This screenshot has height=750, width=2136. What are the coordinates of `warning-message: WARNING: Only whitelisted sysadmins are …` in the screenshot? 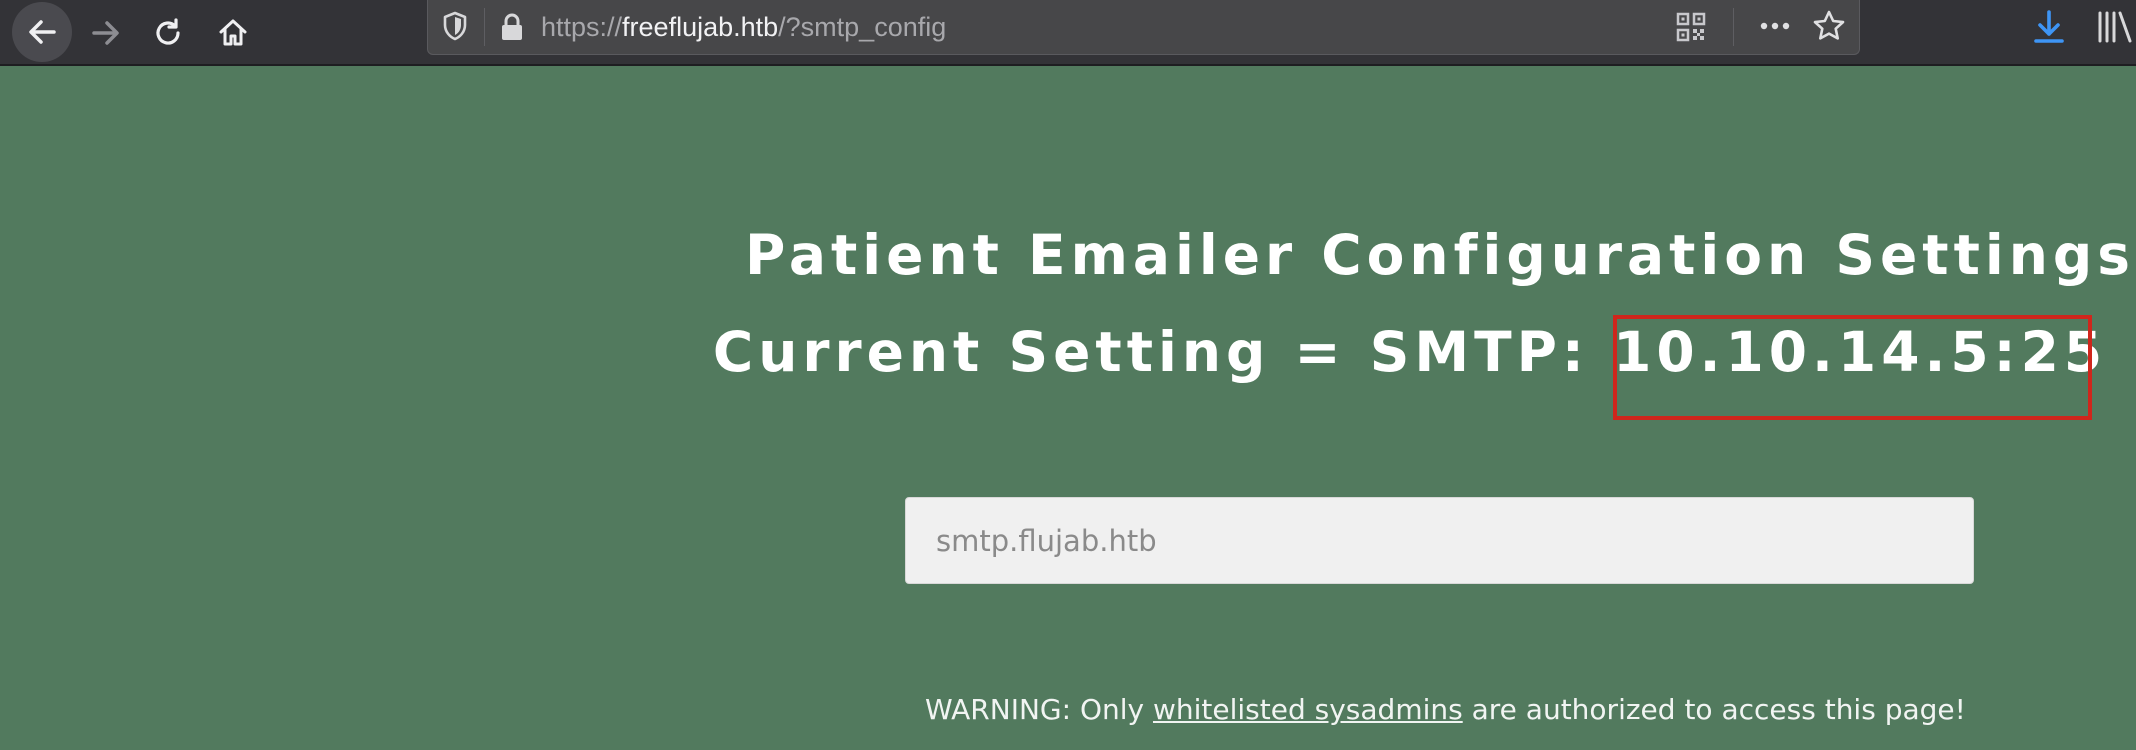 It's located at (1445, 709).